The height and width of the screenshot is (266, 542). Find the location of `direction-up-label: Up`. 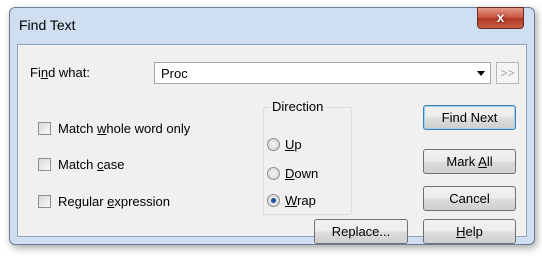

direction-up-label: Up is located at coordinates (293, 144).